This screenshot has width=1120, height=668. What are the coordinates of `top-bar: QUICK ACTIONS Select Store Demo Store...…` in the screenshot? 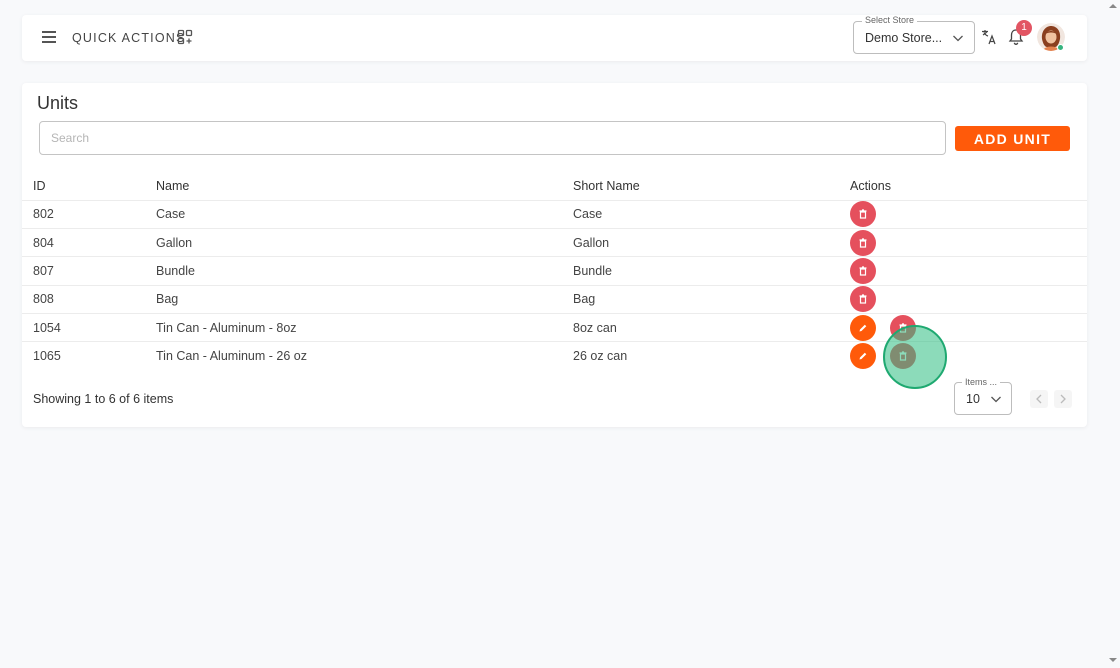 It's located at (554, 38).